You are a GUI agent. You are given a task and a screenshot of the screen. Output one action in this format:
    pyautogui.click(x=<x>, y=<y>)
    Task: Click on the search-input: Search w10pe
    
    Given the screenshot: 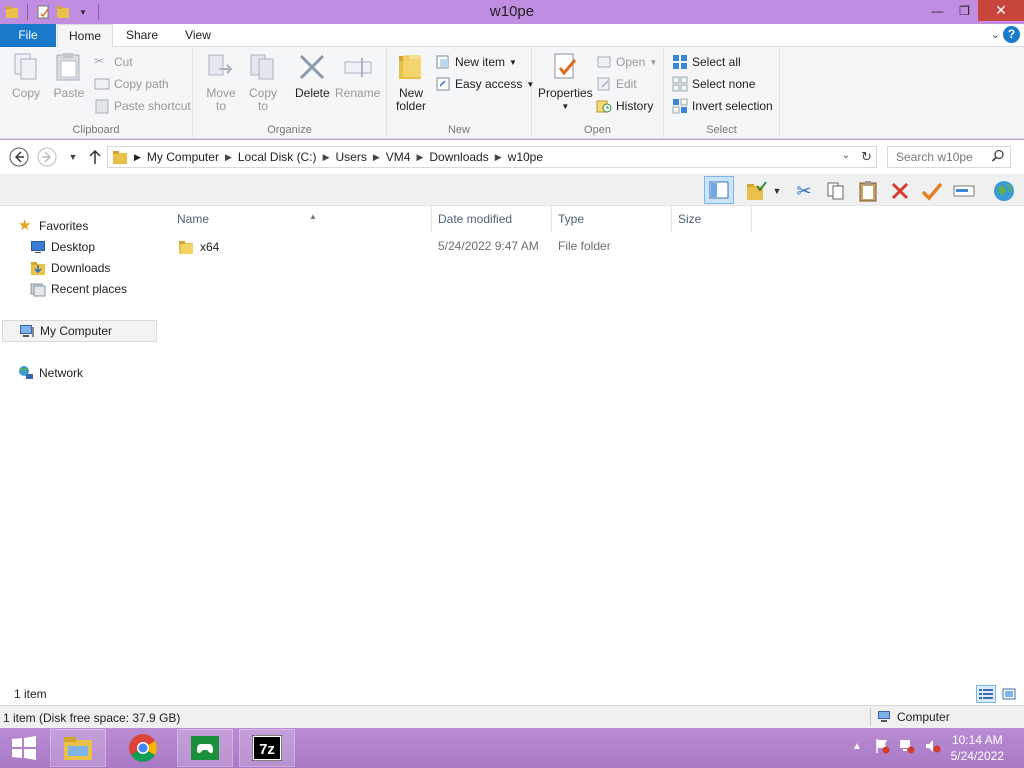 What is the action you would take?
    pyautogui.click(x=949, y=157)
    